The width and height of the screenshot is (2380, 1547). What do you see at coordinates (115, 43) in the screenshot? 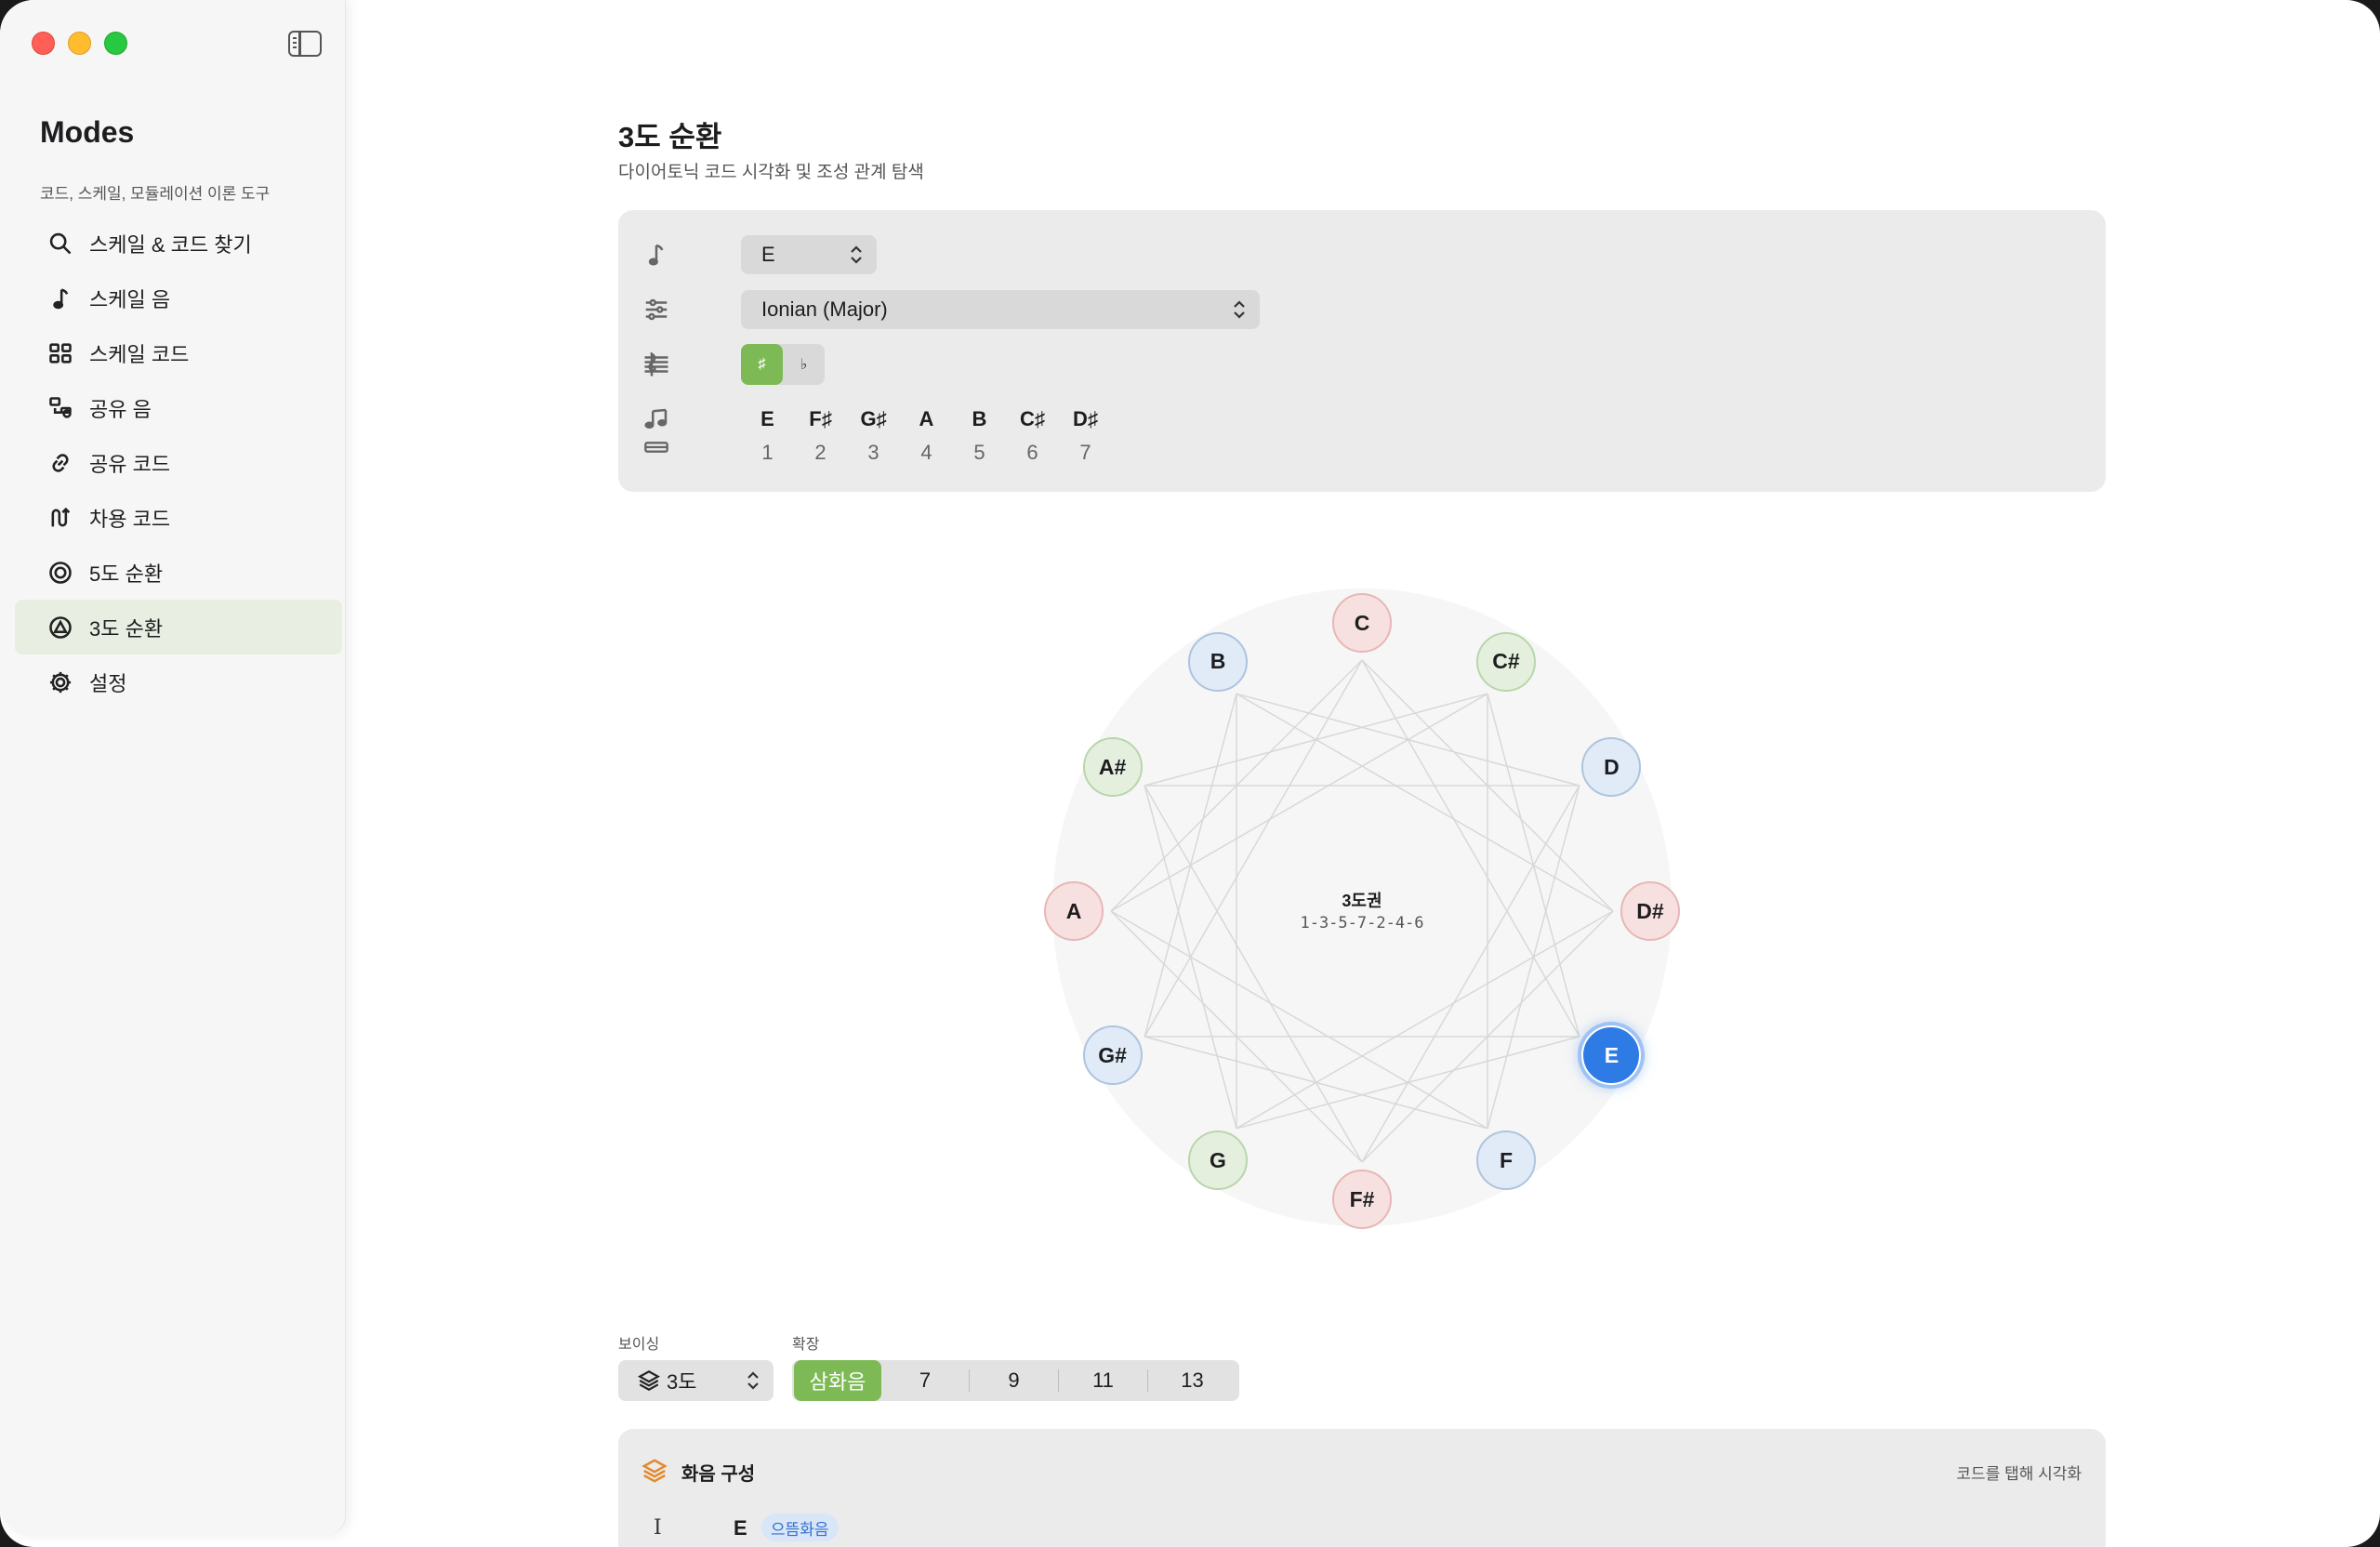
I see `zoom-window-button` at bounding box center [115, 43].